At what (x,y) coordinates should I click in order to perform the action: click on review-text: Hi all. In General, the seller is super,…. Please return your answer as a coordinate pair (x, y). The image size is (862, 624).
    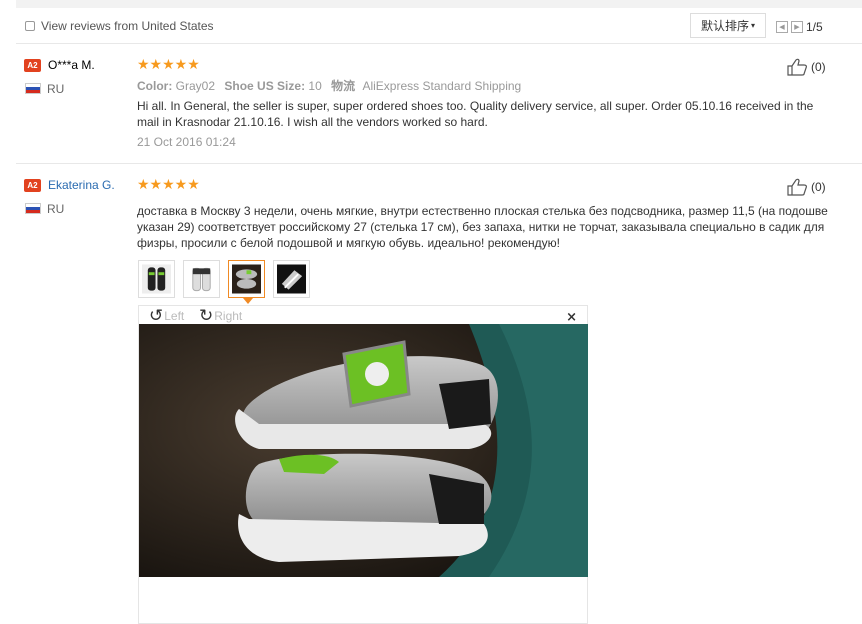
    Looking at the image, I should click on (475, 114).